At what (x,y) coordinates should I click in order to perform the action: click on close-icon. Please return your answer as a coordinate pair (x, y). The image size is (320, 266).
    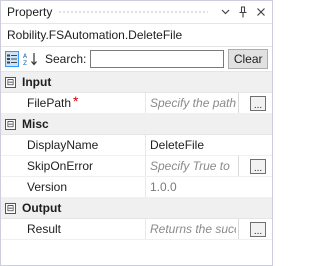
    Looking at the image, I should click on (261, 12).